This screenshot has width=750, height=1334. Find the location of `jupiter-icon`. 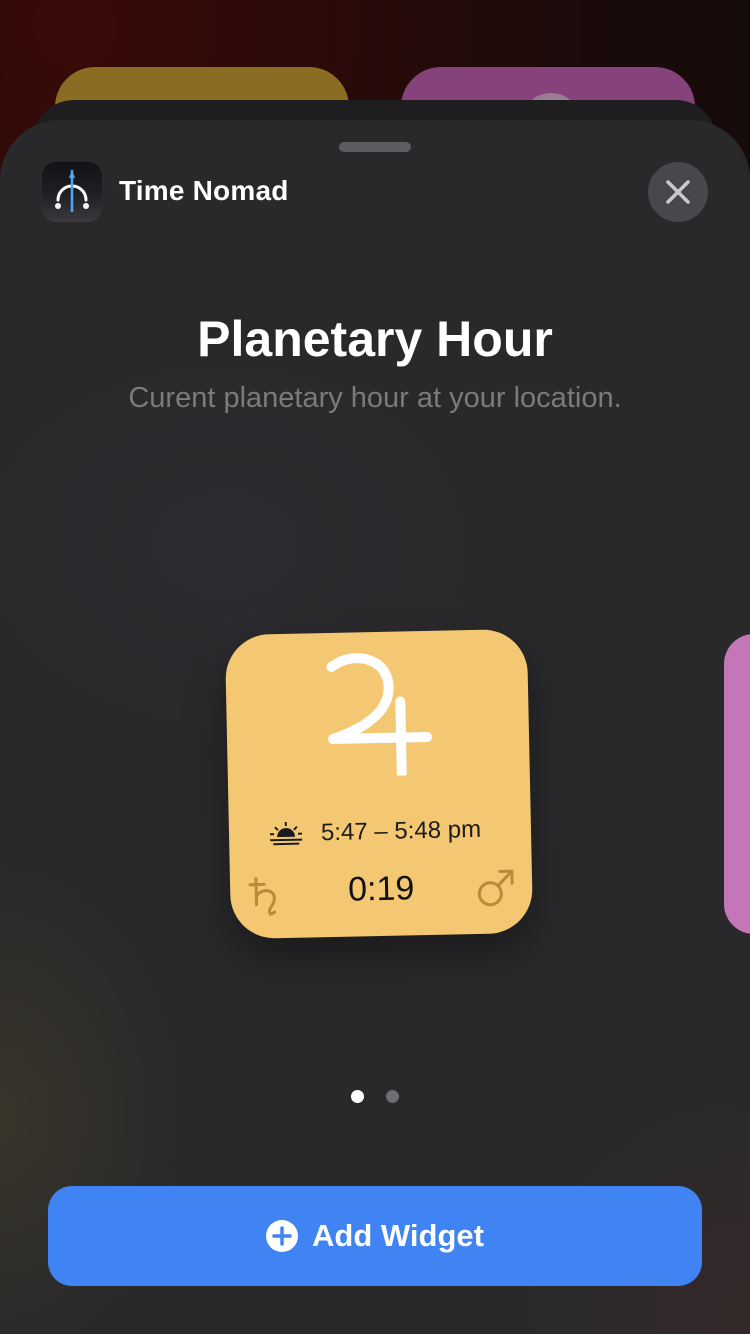

jupiter-icon is located at coordinates (379, 715).